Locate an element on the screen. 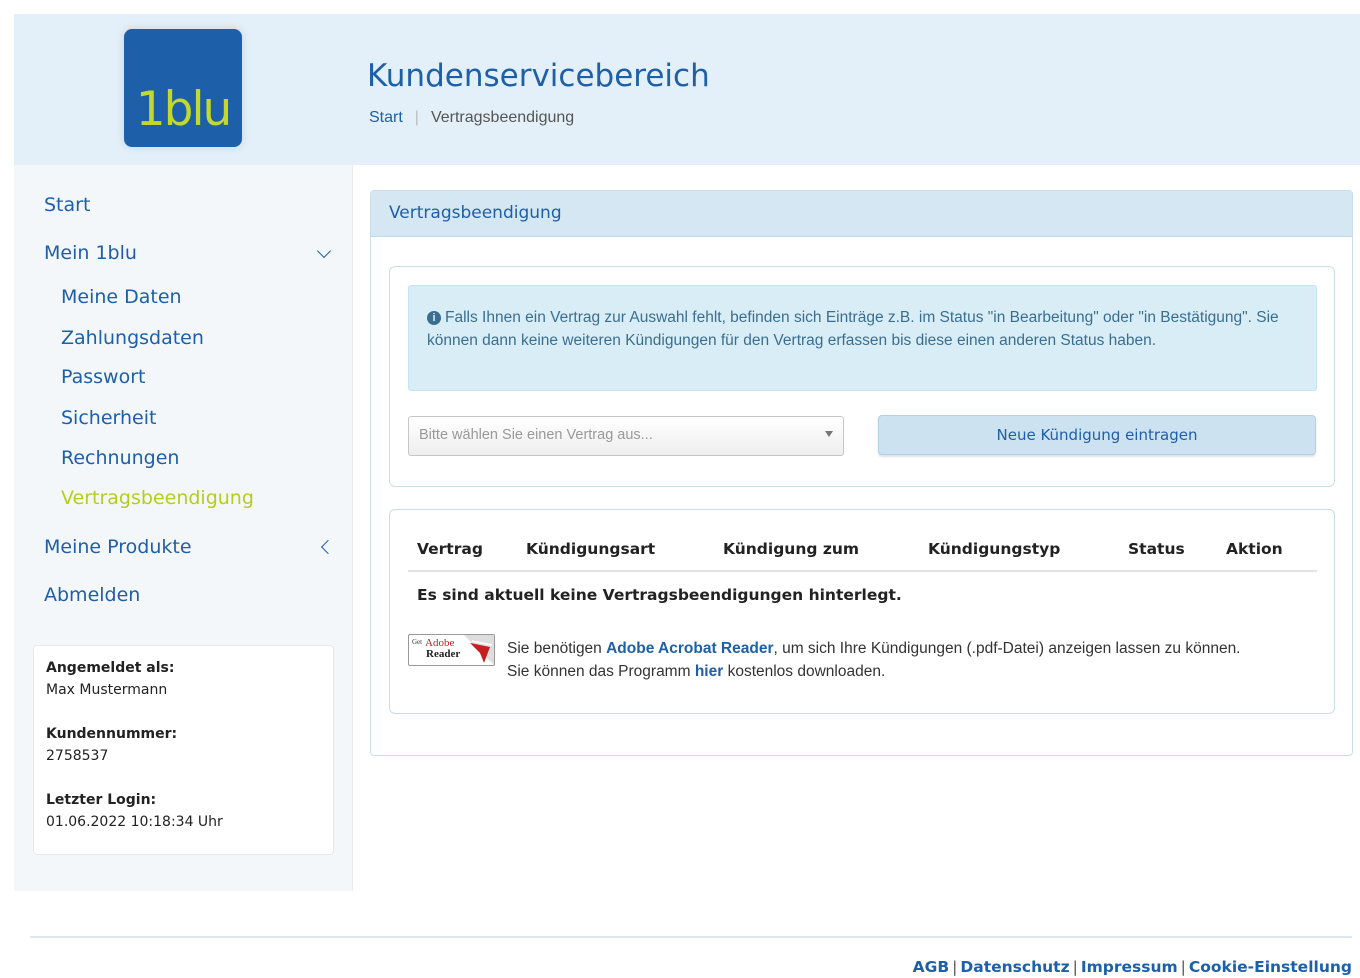  logo-text: 1blu is located at coordinates (184, 109).